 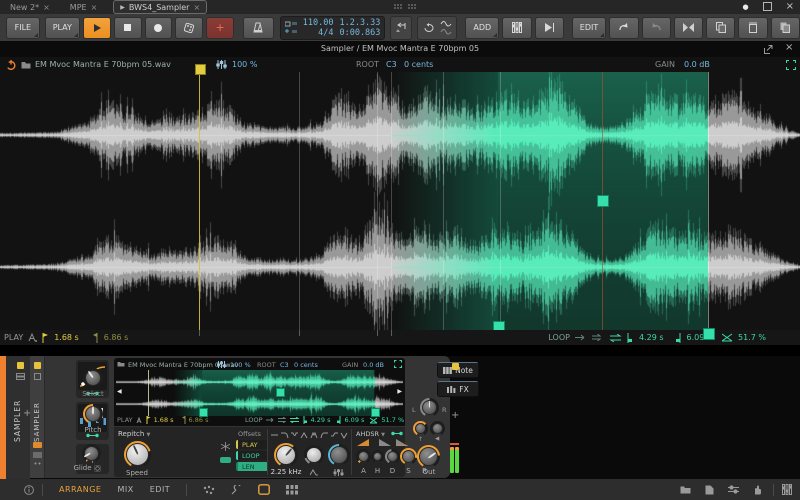 I want to click on attack-shape-icon, so click(x=363, y=442).